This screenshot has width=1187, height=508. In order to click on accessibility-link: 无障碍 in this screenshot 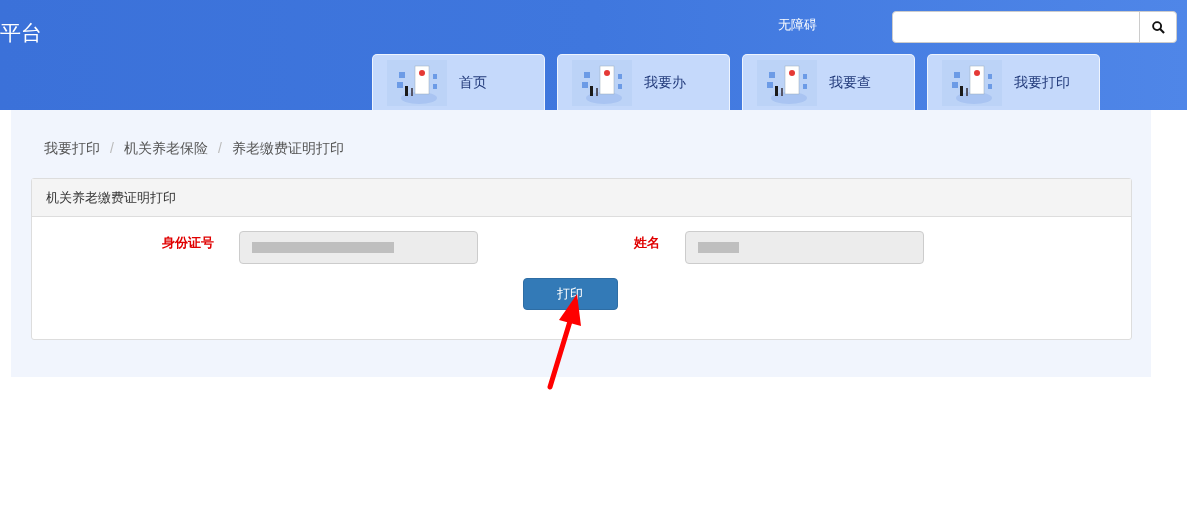, I will do `click(797, 25)`.